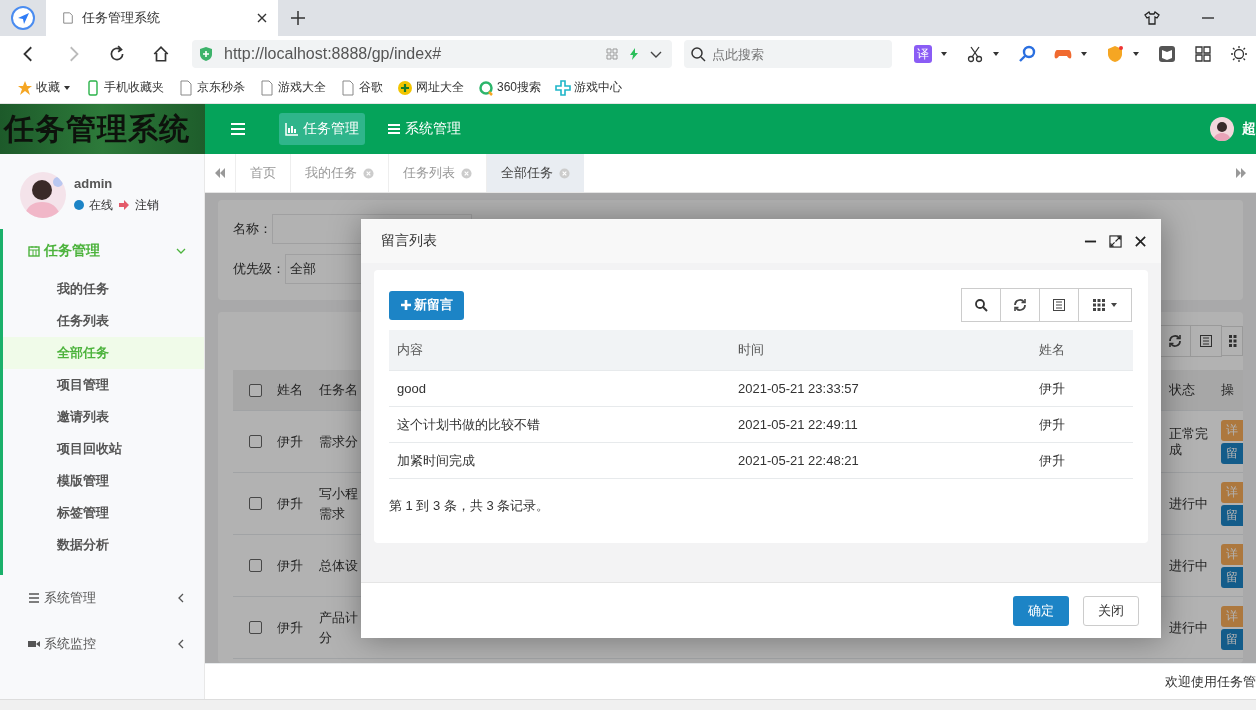  I want to click on table-cell-text: 总体设, so click(339, 565).